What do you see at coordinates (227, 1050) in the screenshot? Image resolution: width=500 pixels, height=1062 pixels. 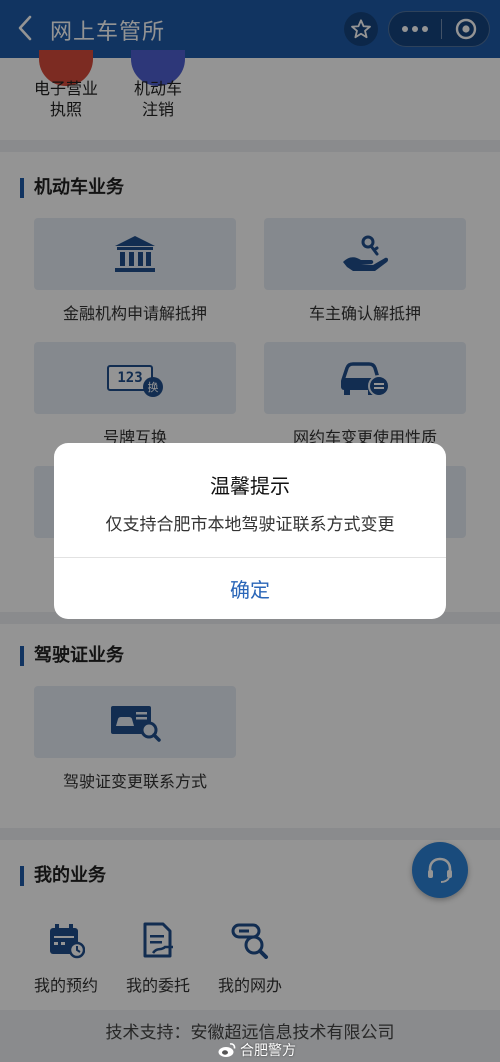 I see `weibo-icon` at bounding box center [227, 1050].